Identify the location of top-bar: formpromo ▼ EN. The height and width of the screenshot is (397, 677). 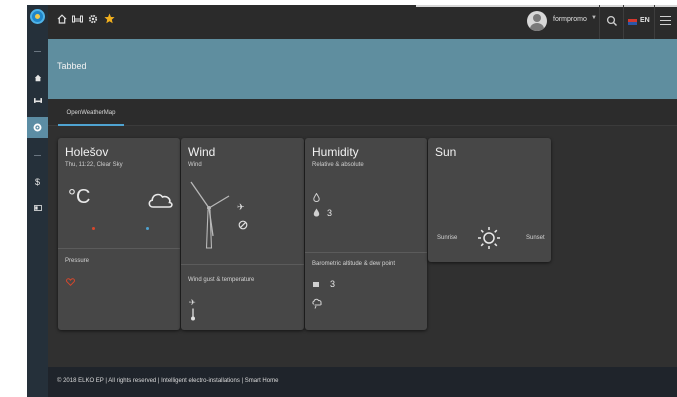
(362, 22).